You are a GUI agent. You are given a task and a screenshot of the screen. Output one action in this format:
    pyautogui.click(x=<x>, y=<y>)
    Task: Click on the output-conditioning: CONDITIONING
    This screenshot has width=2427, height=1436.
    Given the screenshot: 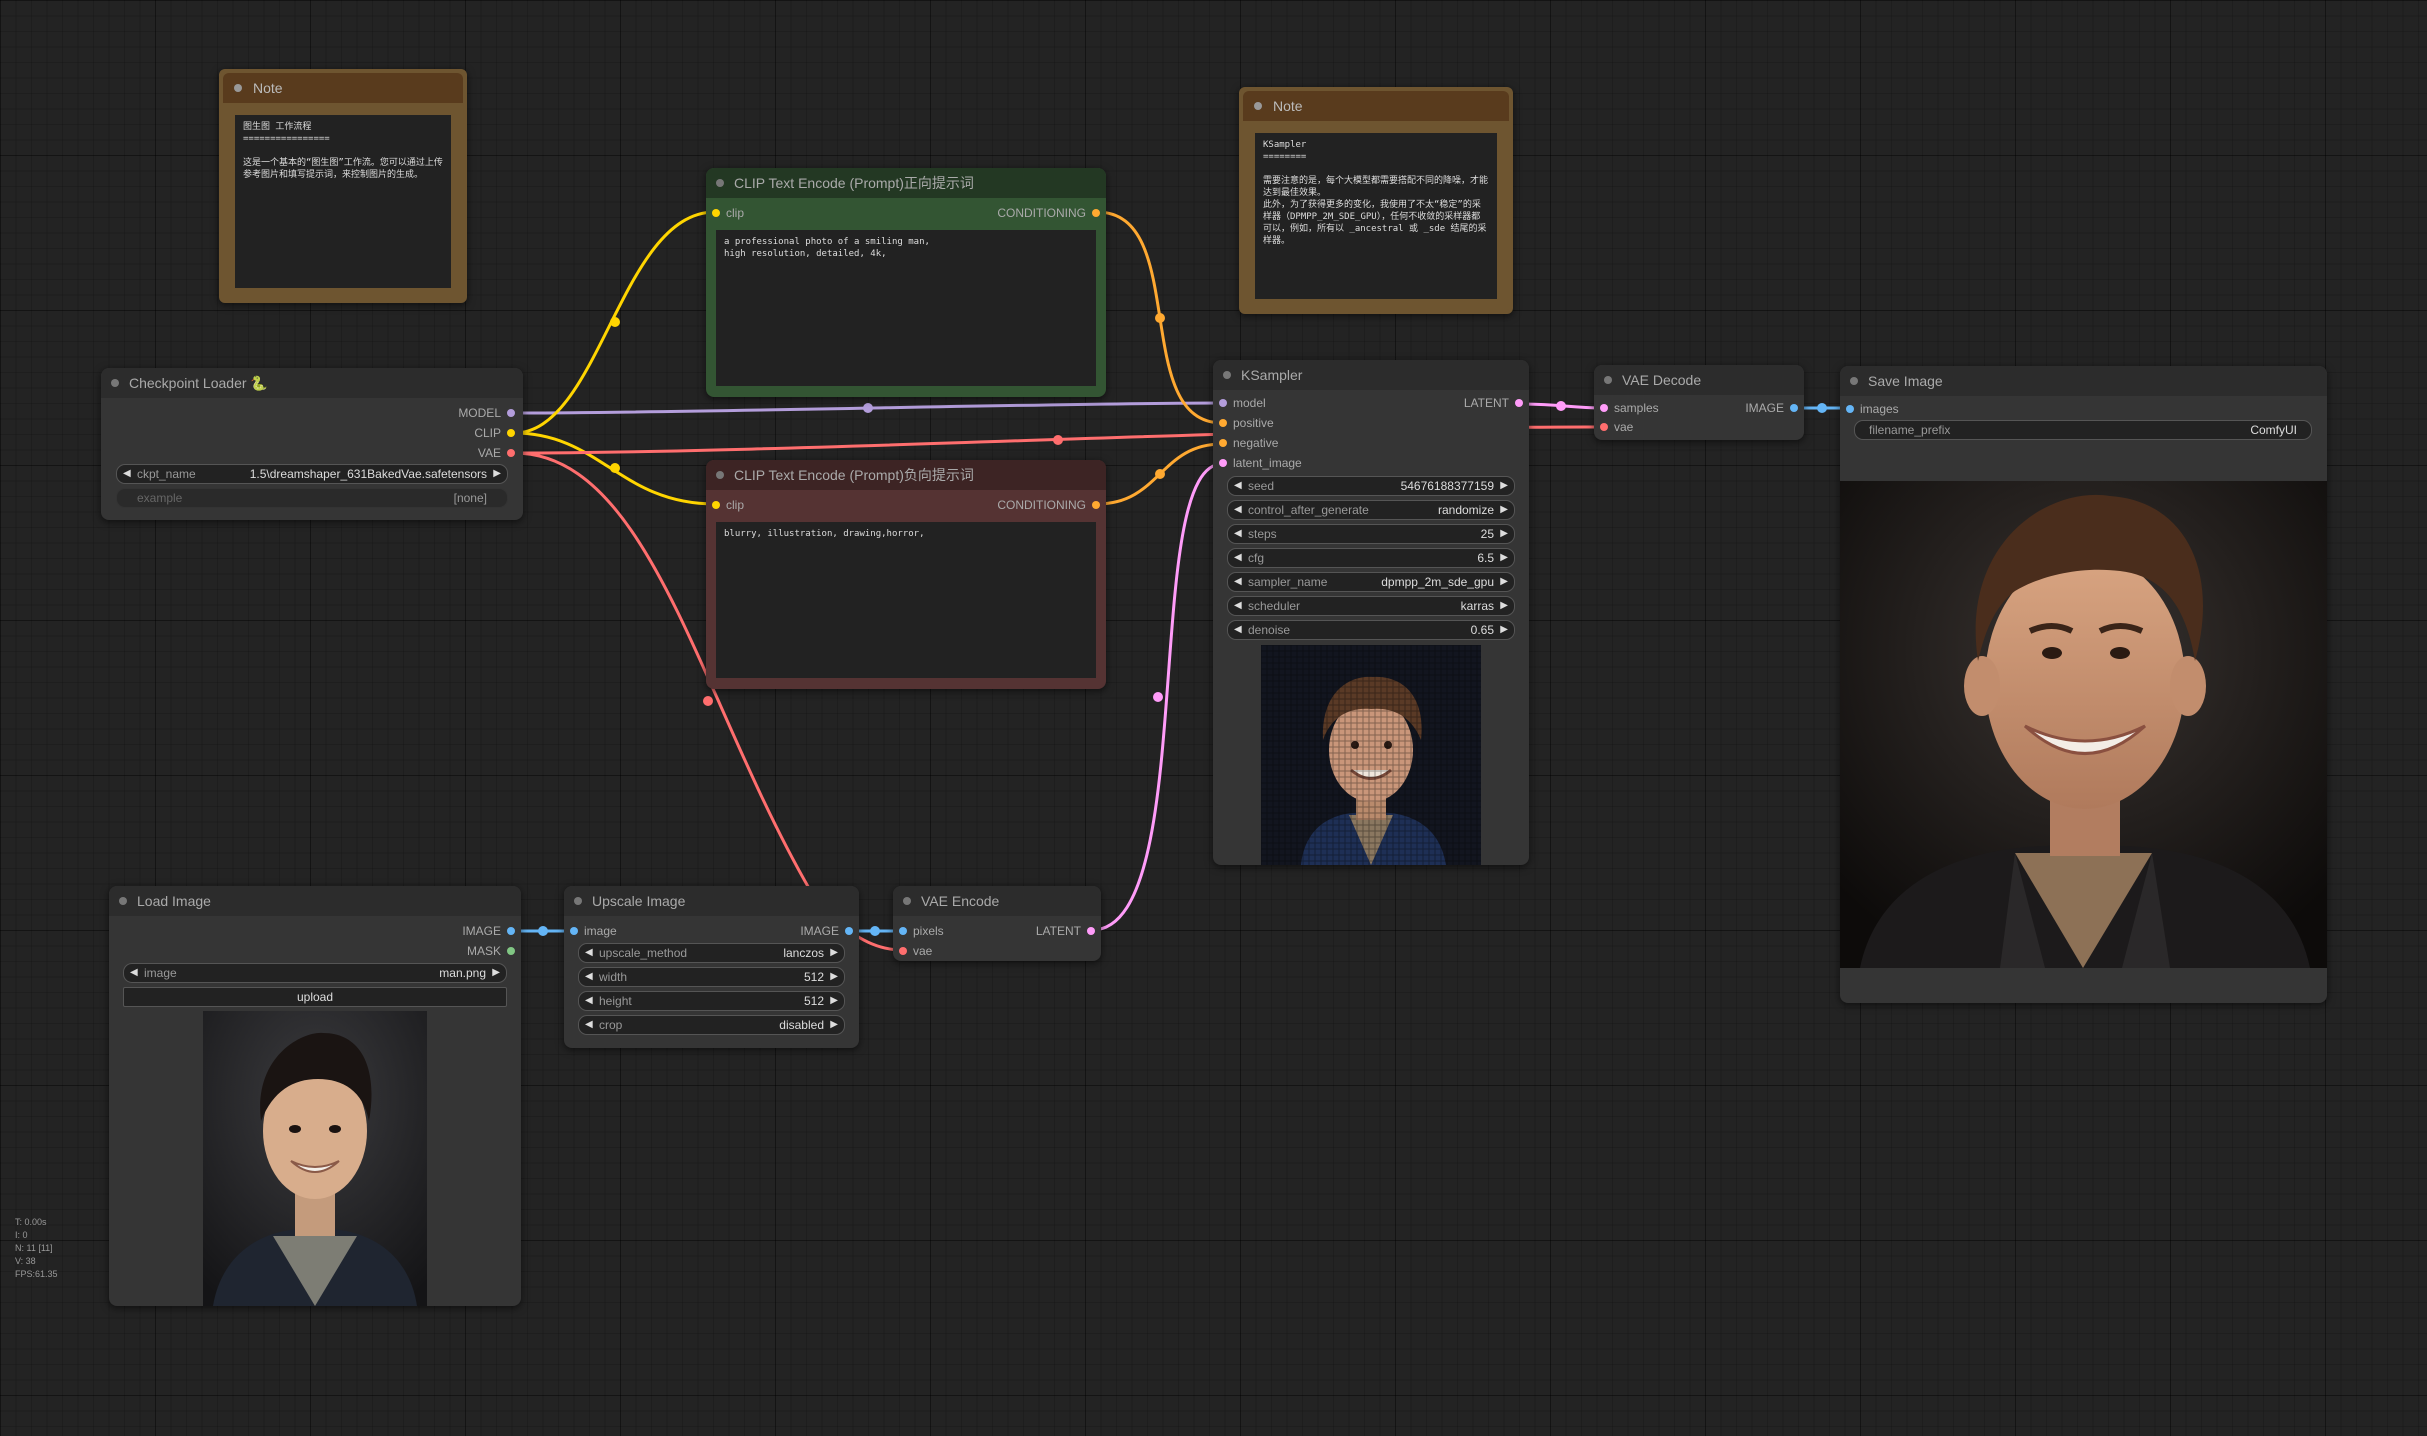 What is the action you would take?
    pyautogui.click(x=1048, y=505)
    